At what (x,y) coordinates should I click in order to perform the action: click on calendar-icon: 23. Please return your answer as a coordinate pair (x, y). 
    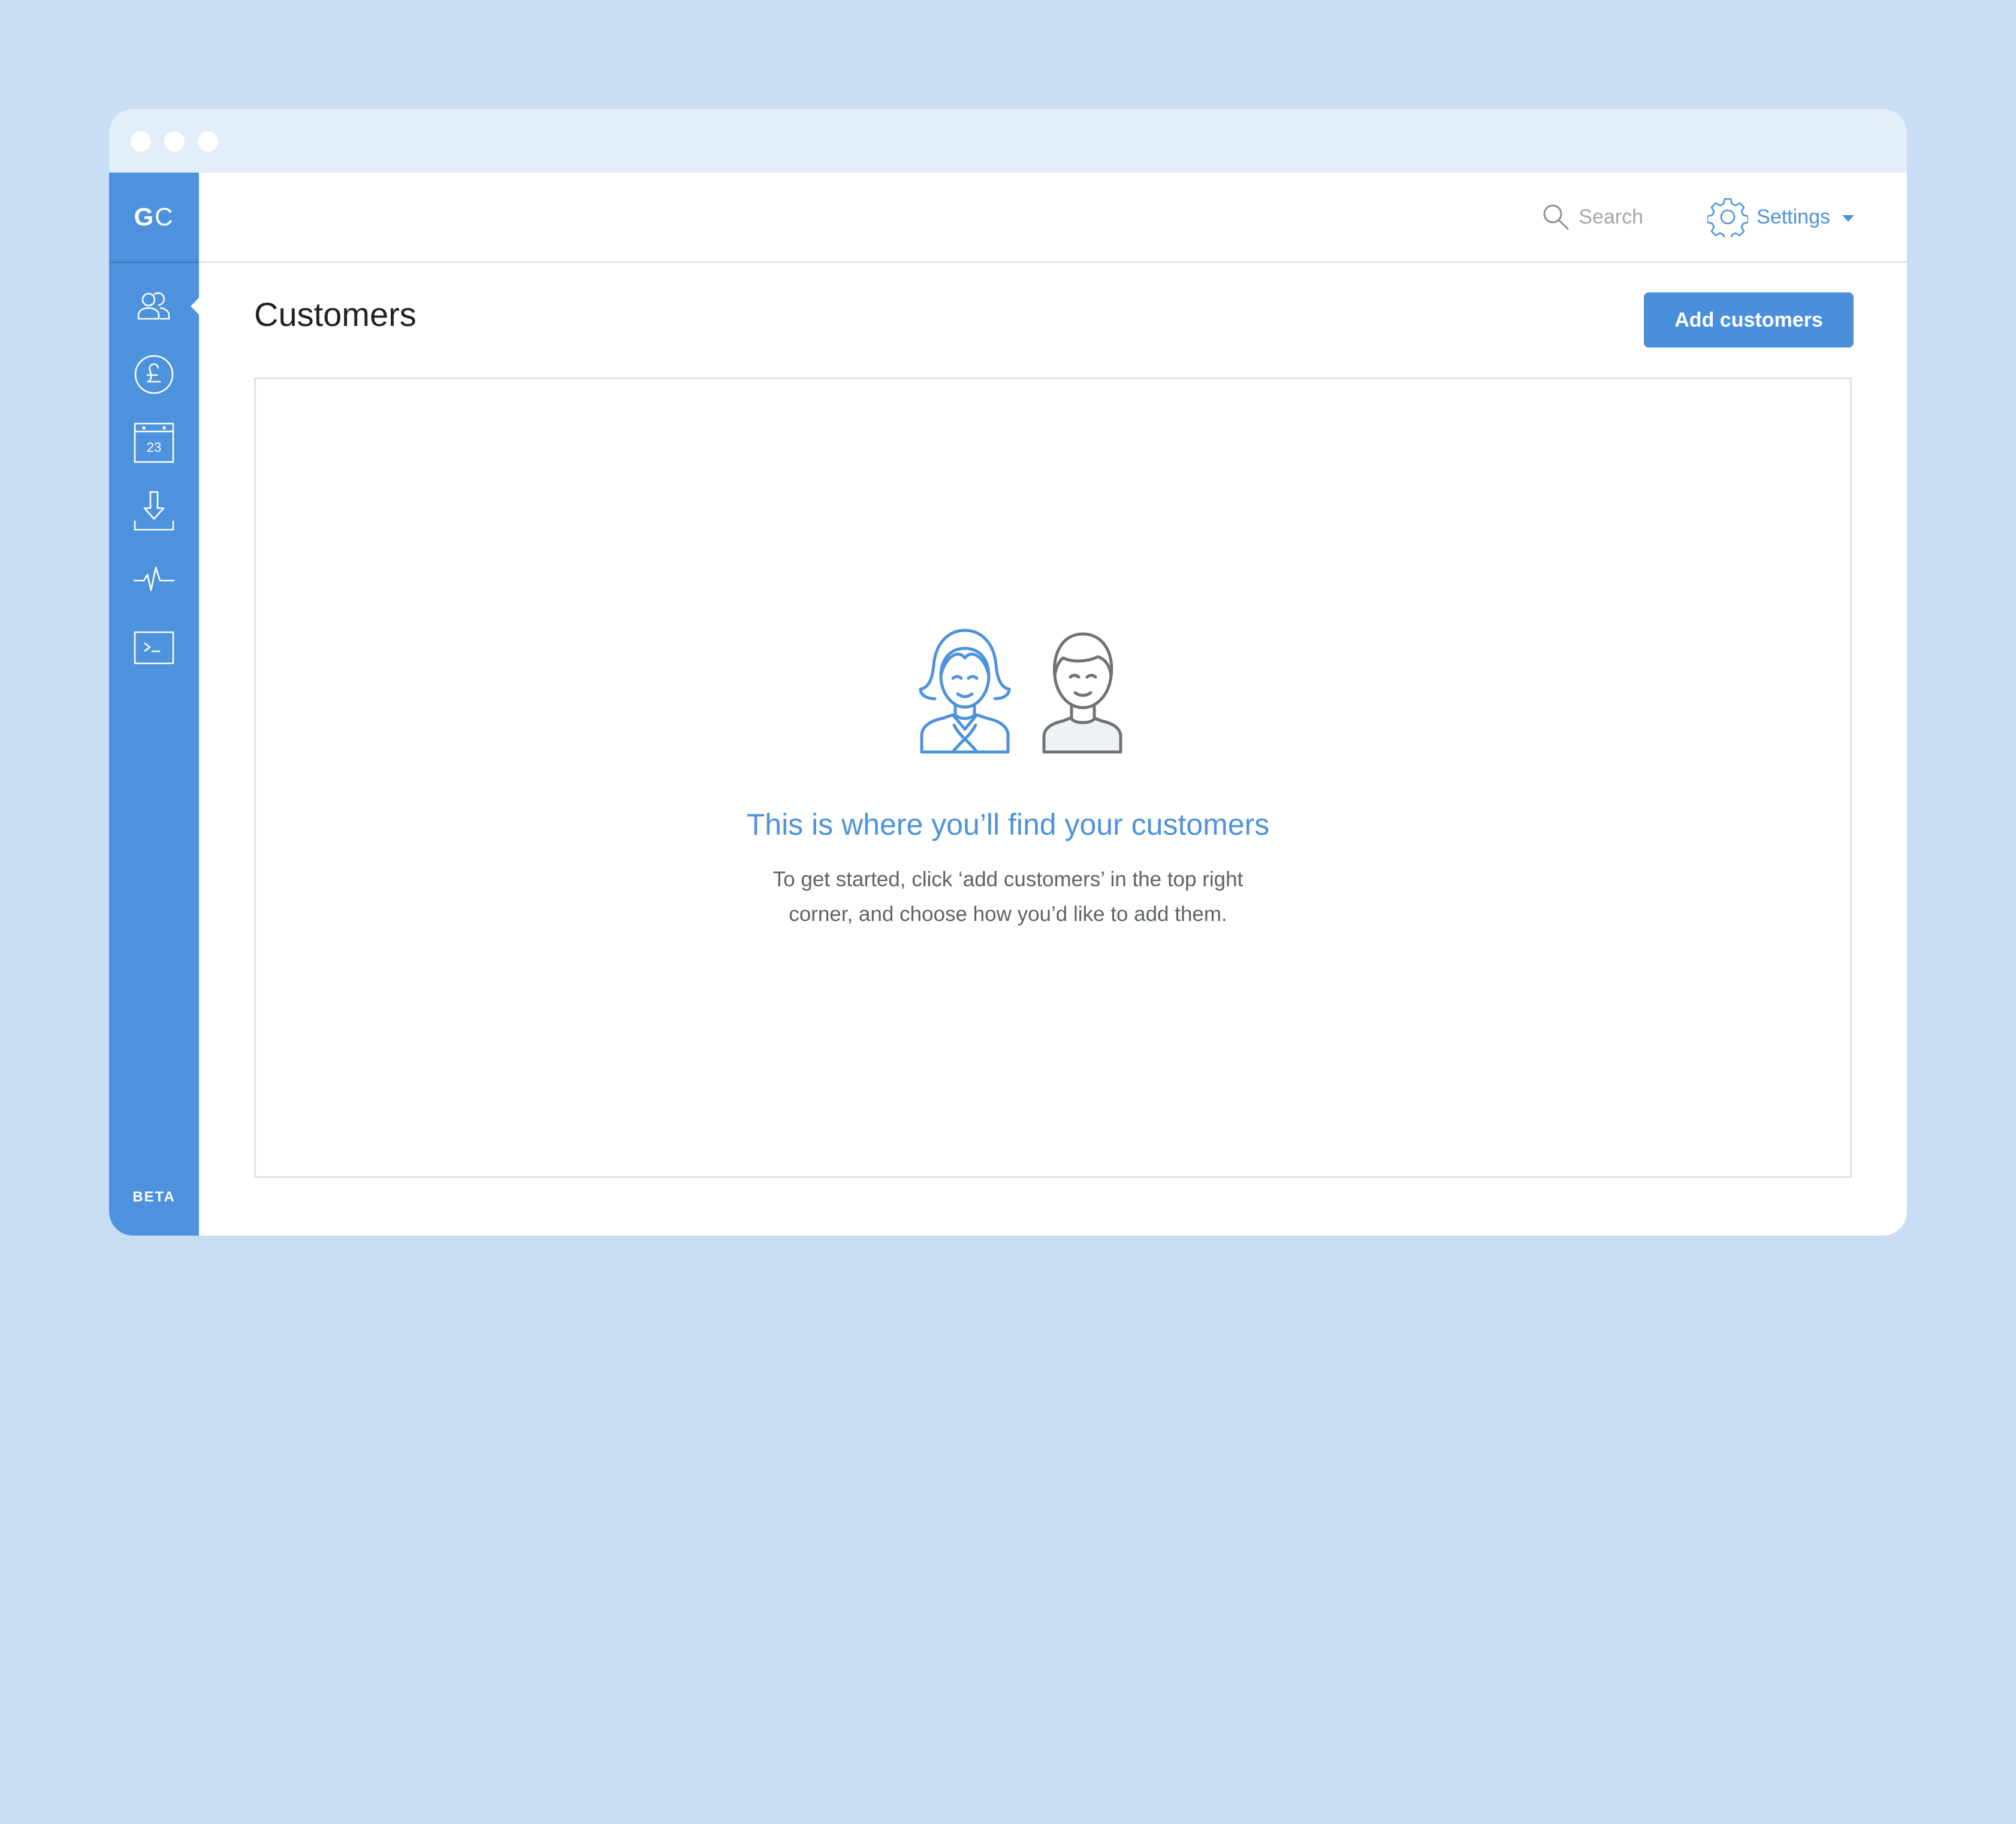
    Looking at the image, I should click on (154, 442).